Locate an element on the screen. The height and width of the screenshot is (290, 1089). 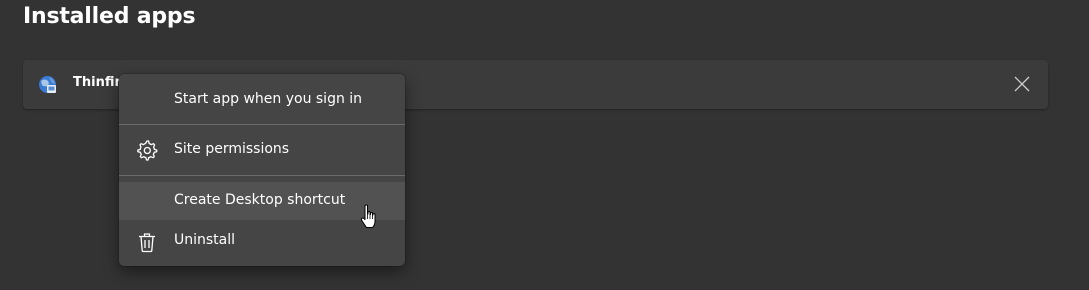
thinfinity-app-icon is located at coordinates (47, 84).